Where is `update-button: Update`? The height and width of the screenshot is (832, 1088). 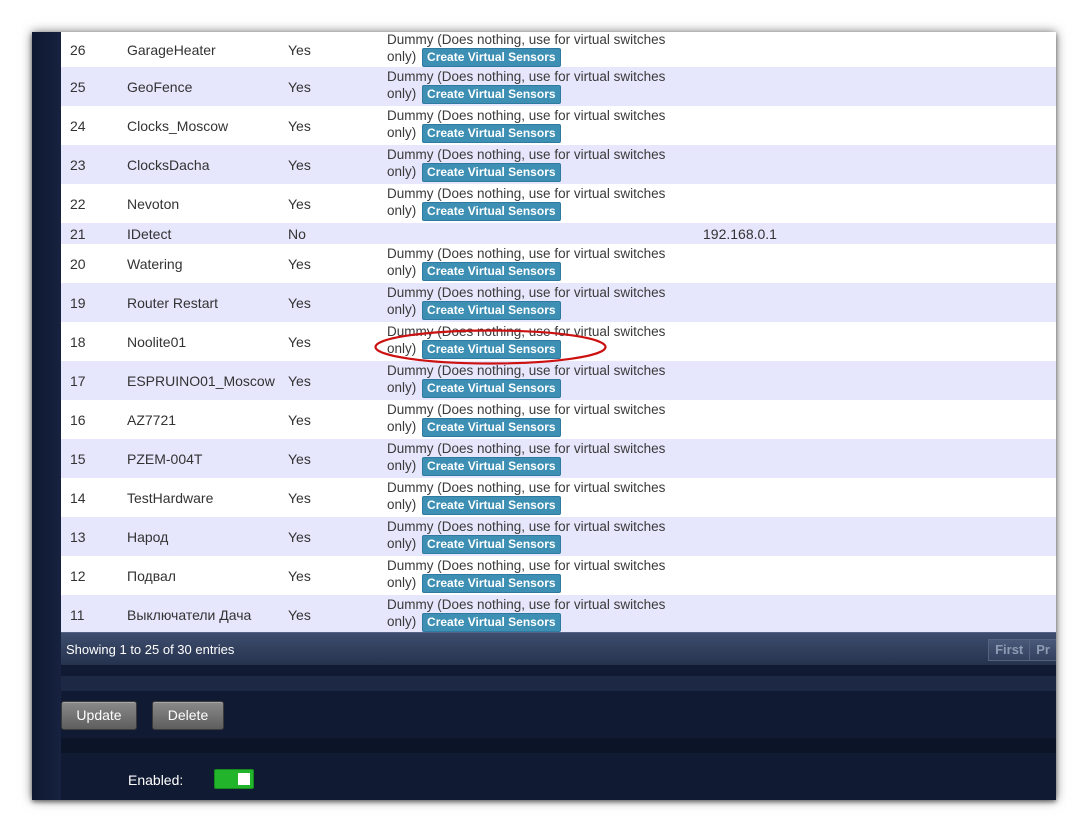 update-button: Update is located at coordinates (99, 715).